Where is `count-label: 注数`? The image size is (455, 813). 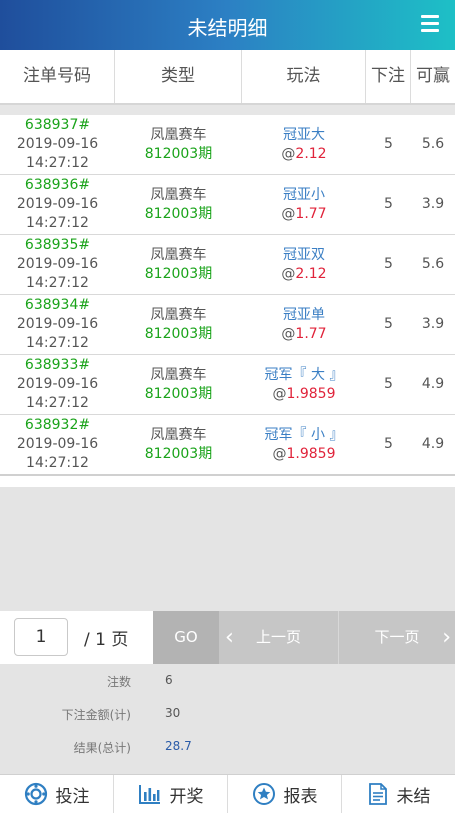
count-label: 注数 is located at coordinates (118, 682).